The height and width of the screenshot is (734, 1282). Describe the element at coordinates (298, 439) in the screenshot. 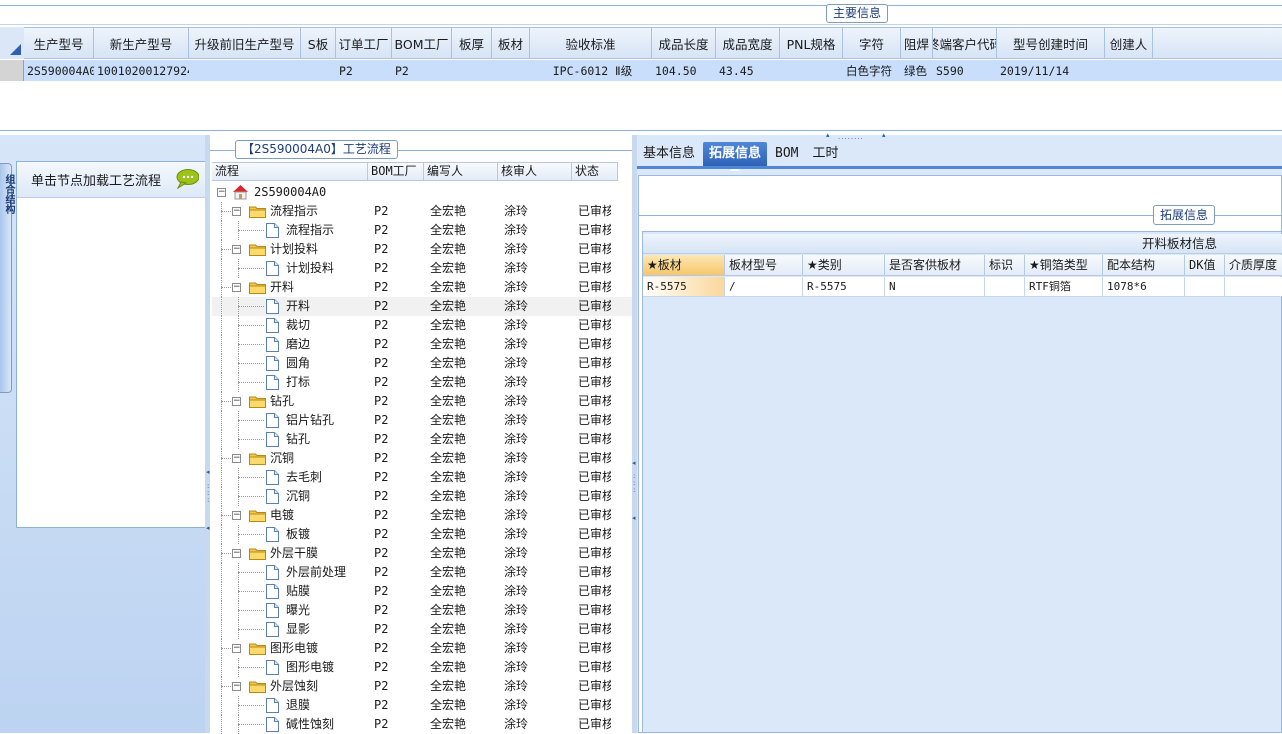

I see `tree-node-label: 钻孔` at that location.